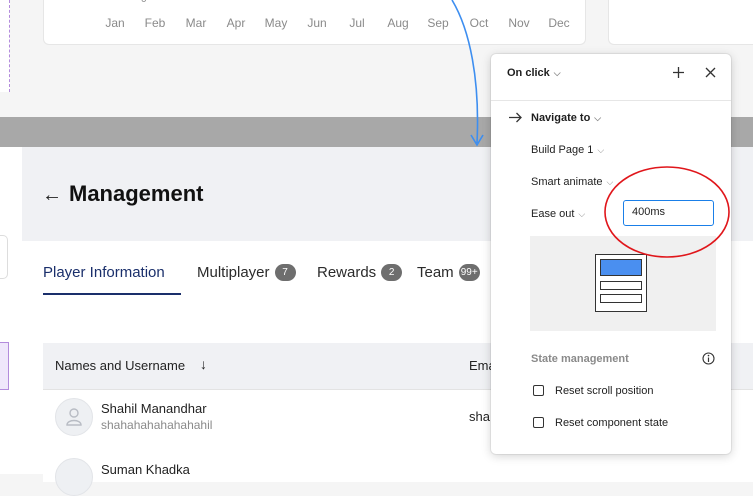 This screenshot has width=753, height=496. I want to click on active-tab-indicator, so click(112, 294).